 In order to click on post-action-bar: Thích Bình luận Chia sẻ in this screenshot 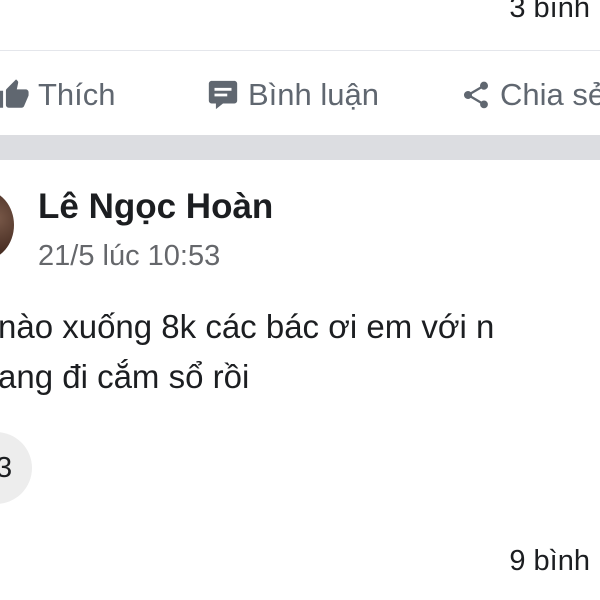, I will do `click(300, 95)`.